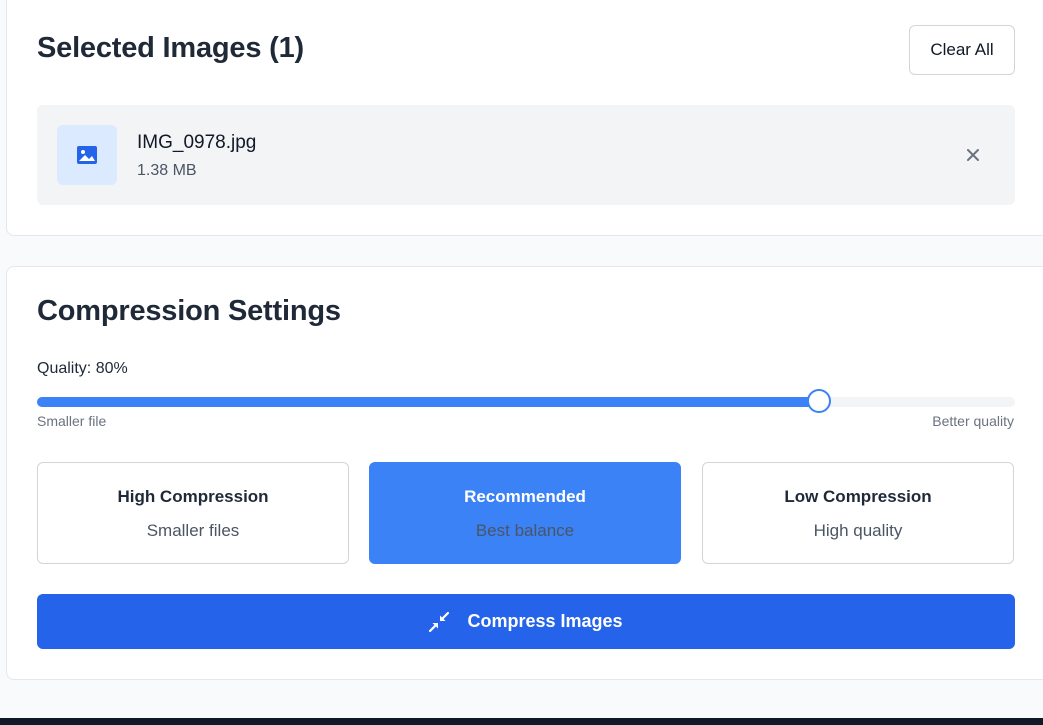 The height and width of the screenshot is (725, 1043). Describe the element at coordinates (193, 530) in the screenshot. I see `preset-subtitle: Smaller files` at that location.